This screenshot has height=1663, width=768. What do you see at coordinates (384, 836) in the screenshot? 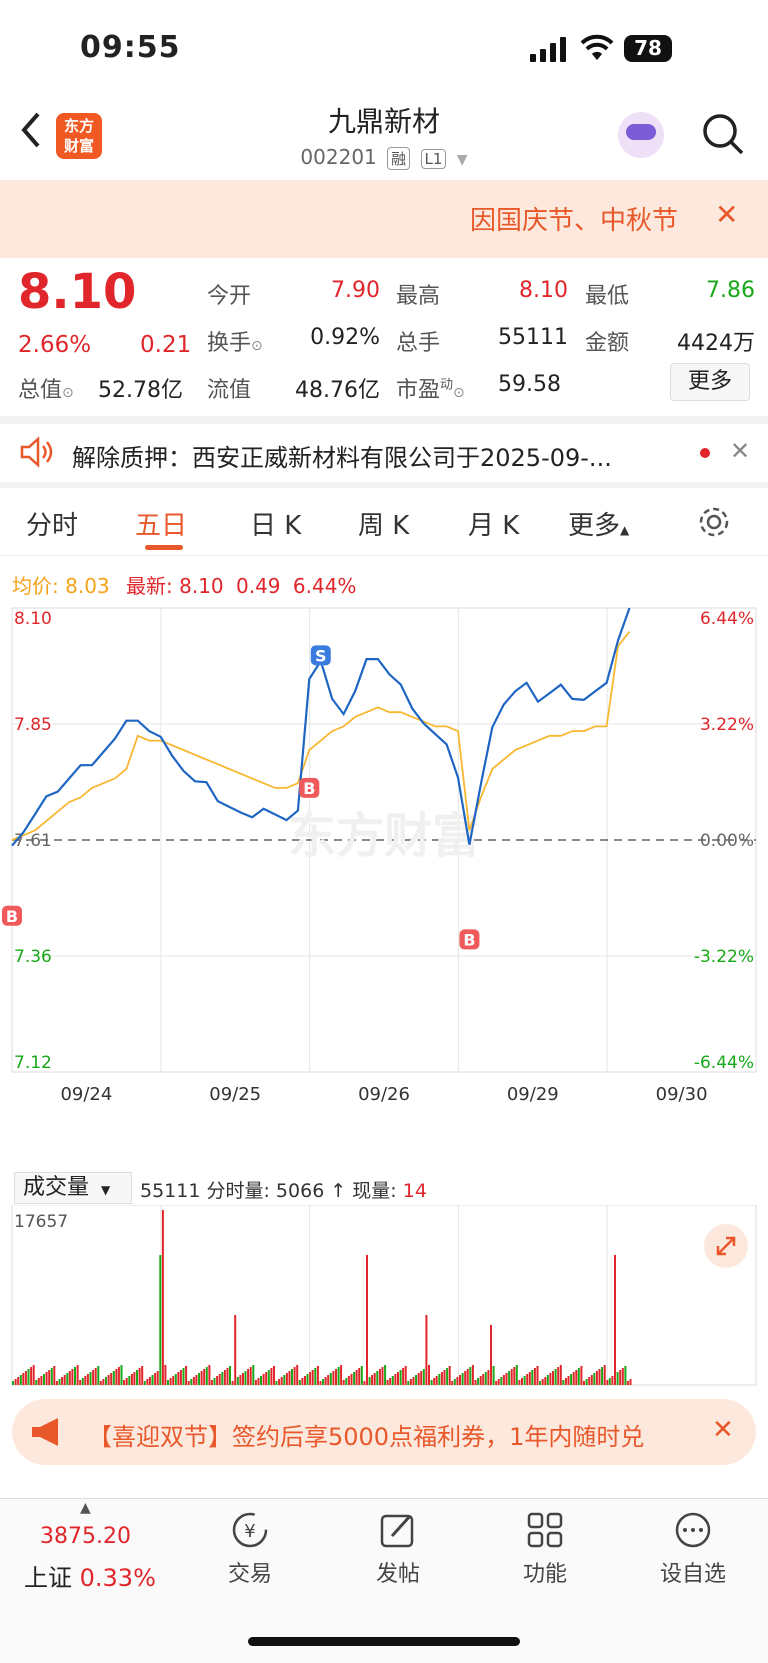
I see `watermark: 东方财富` at bounding box center [384, 836].